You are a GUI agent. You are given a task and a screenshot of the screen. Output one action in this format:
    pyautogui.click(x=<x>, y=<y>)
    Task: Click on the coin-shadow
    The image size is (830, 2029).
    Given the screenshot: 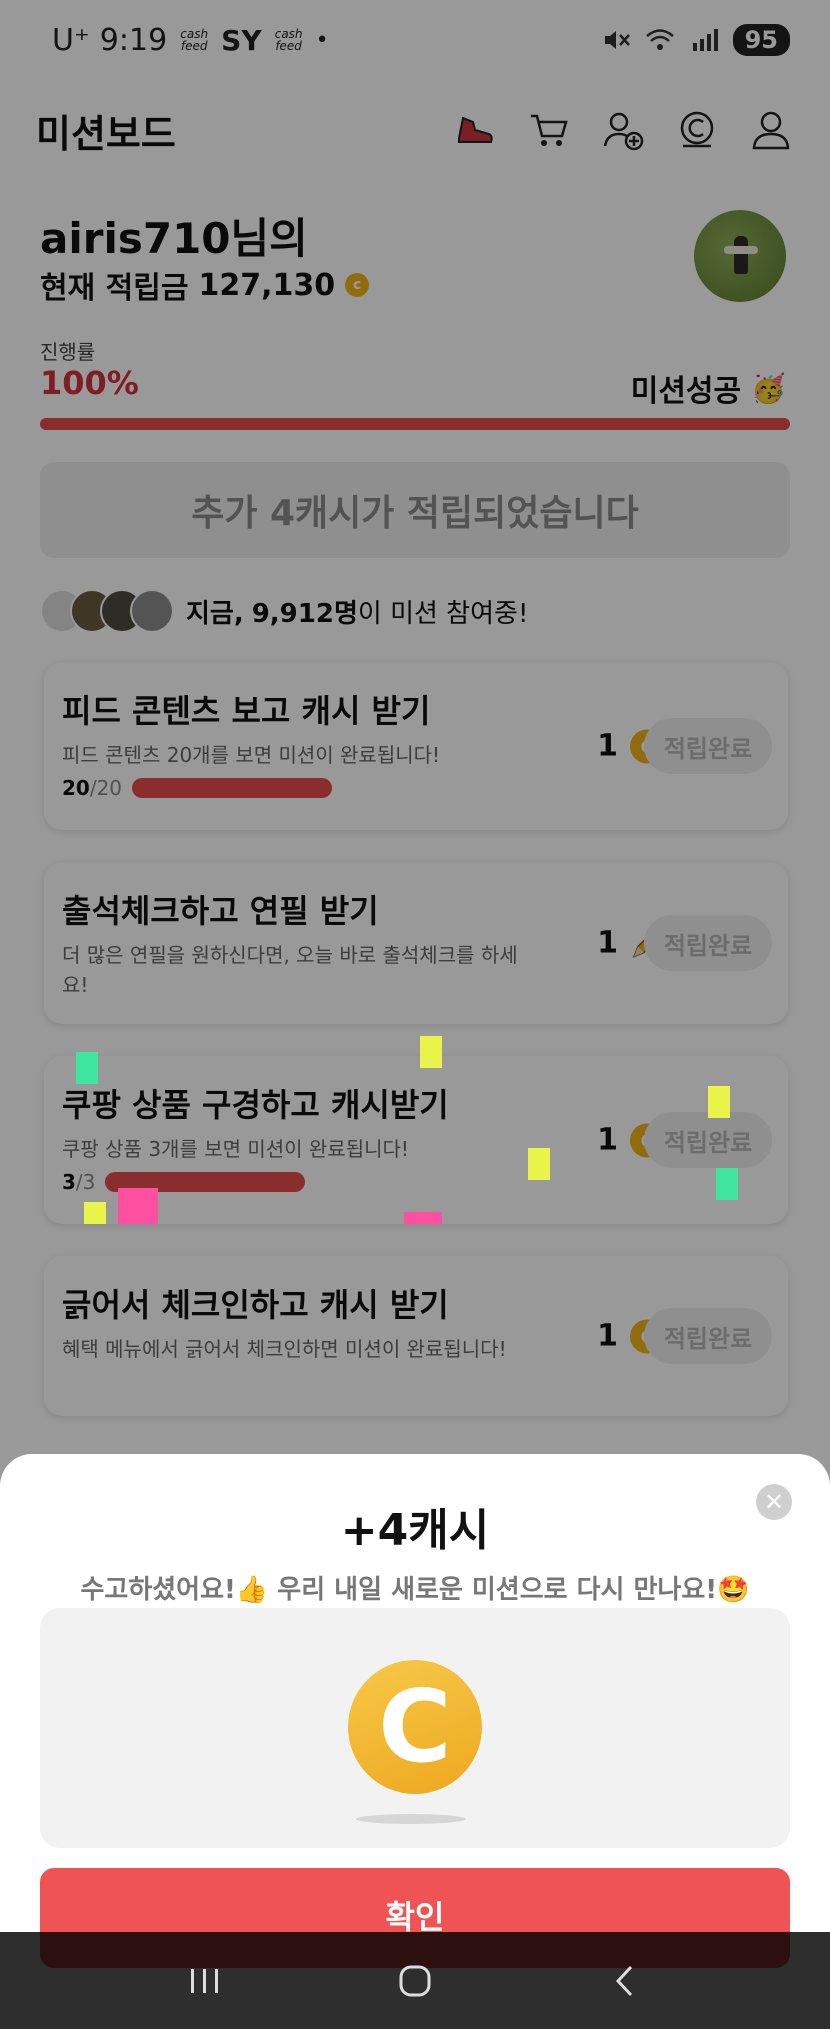 What is the action you would take?
    pyautogui.click(x=411, y=1819)
    